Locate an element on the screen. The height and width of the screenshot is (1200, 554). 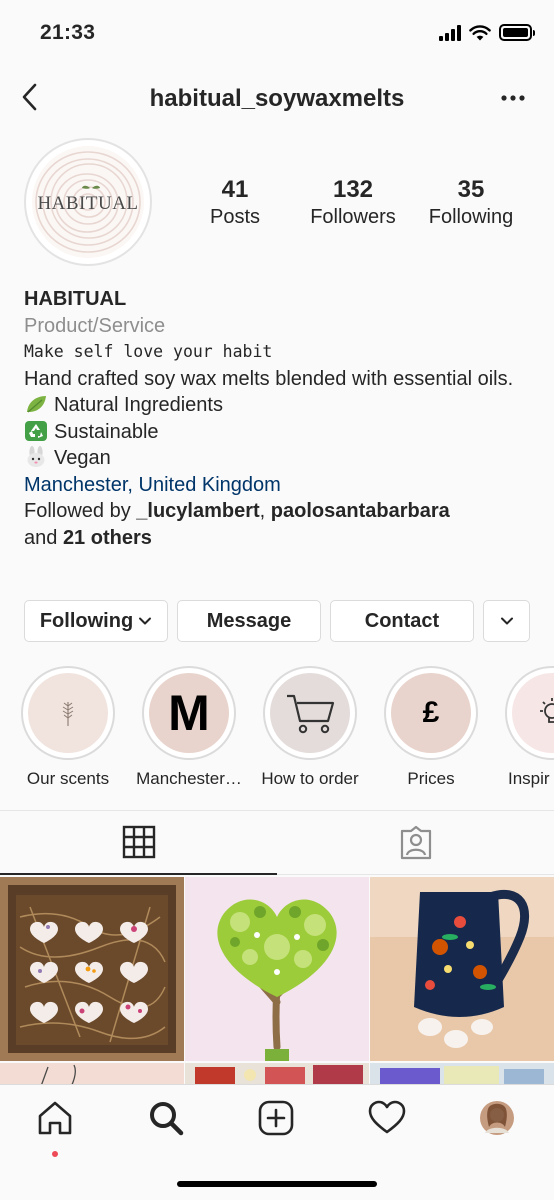
profile-username: habitual_soywaxmelts is located at coordinates (277, 98).